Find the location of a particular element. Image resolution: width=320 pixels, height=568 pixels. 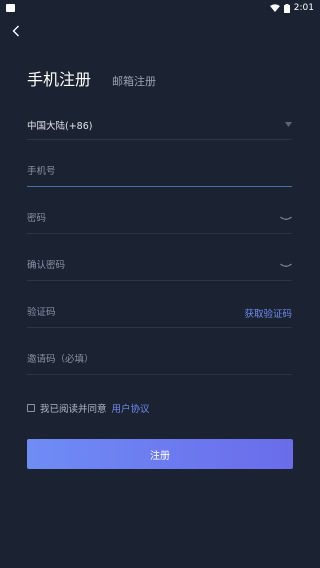

status-right: 2:01 is located at coordinates (291, 8).